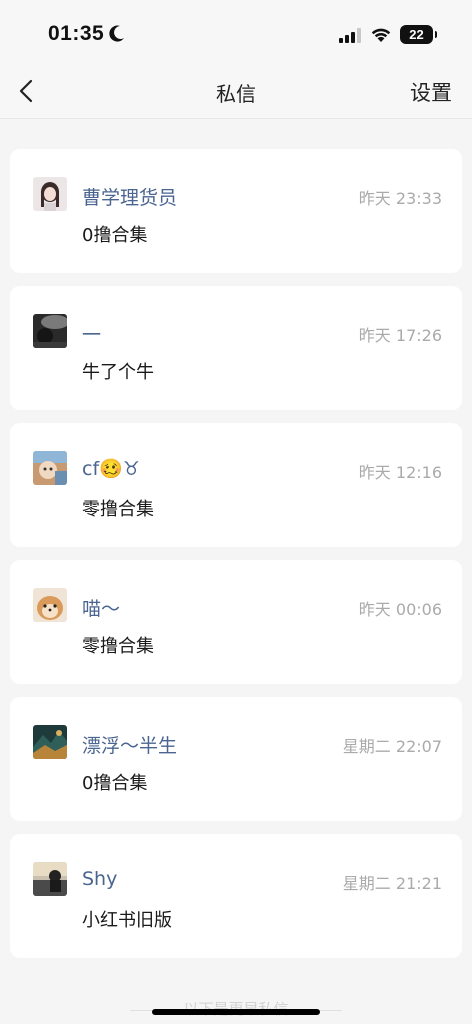  I want to click on moon-icon, so click(116, 33).